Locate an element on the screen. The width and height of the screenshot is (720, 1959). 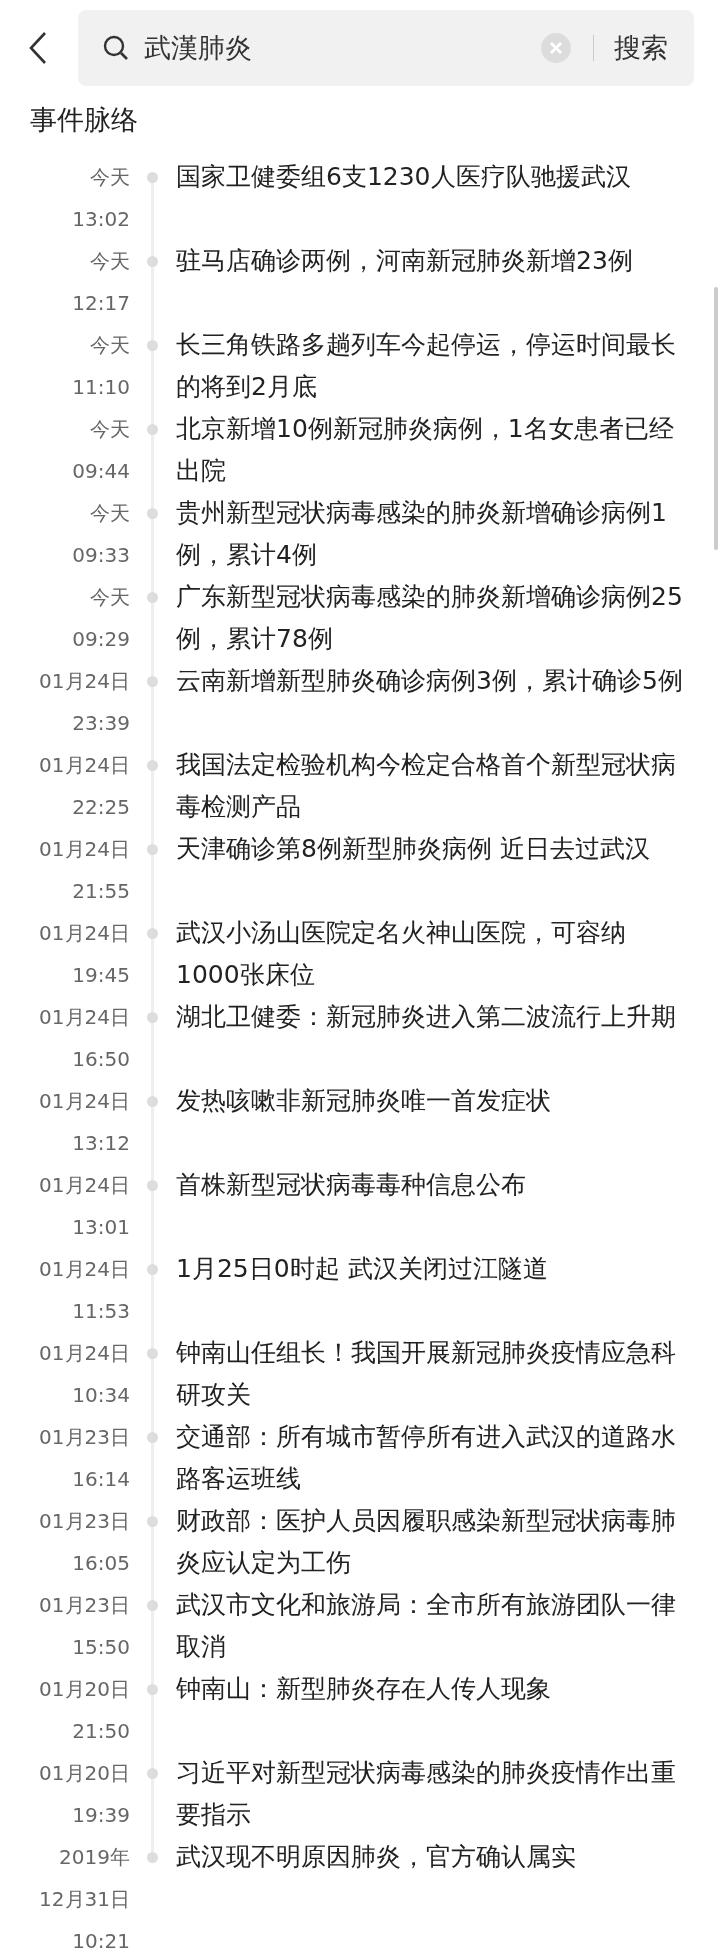
event-title: 驻马店确诊两例，河南新冠肺炎新增23例 is located at coordinates (432, 261).